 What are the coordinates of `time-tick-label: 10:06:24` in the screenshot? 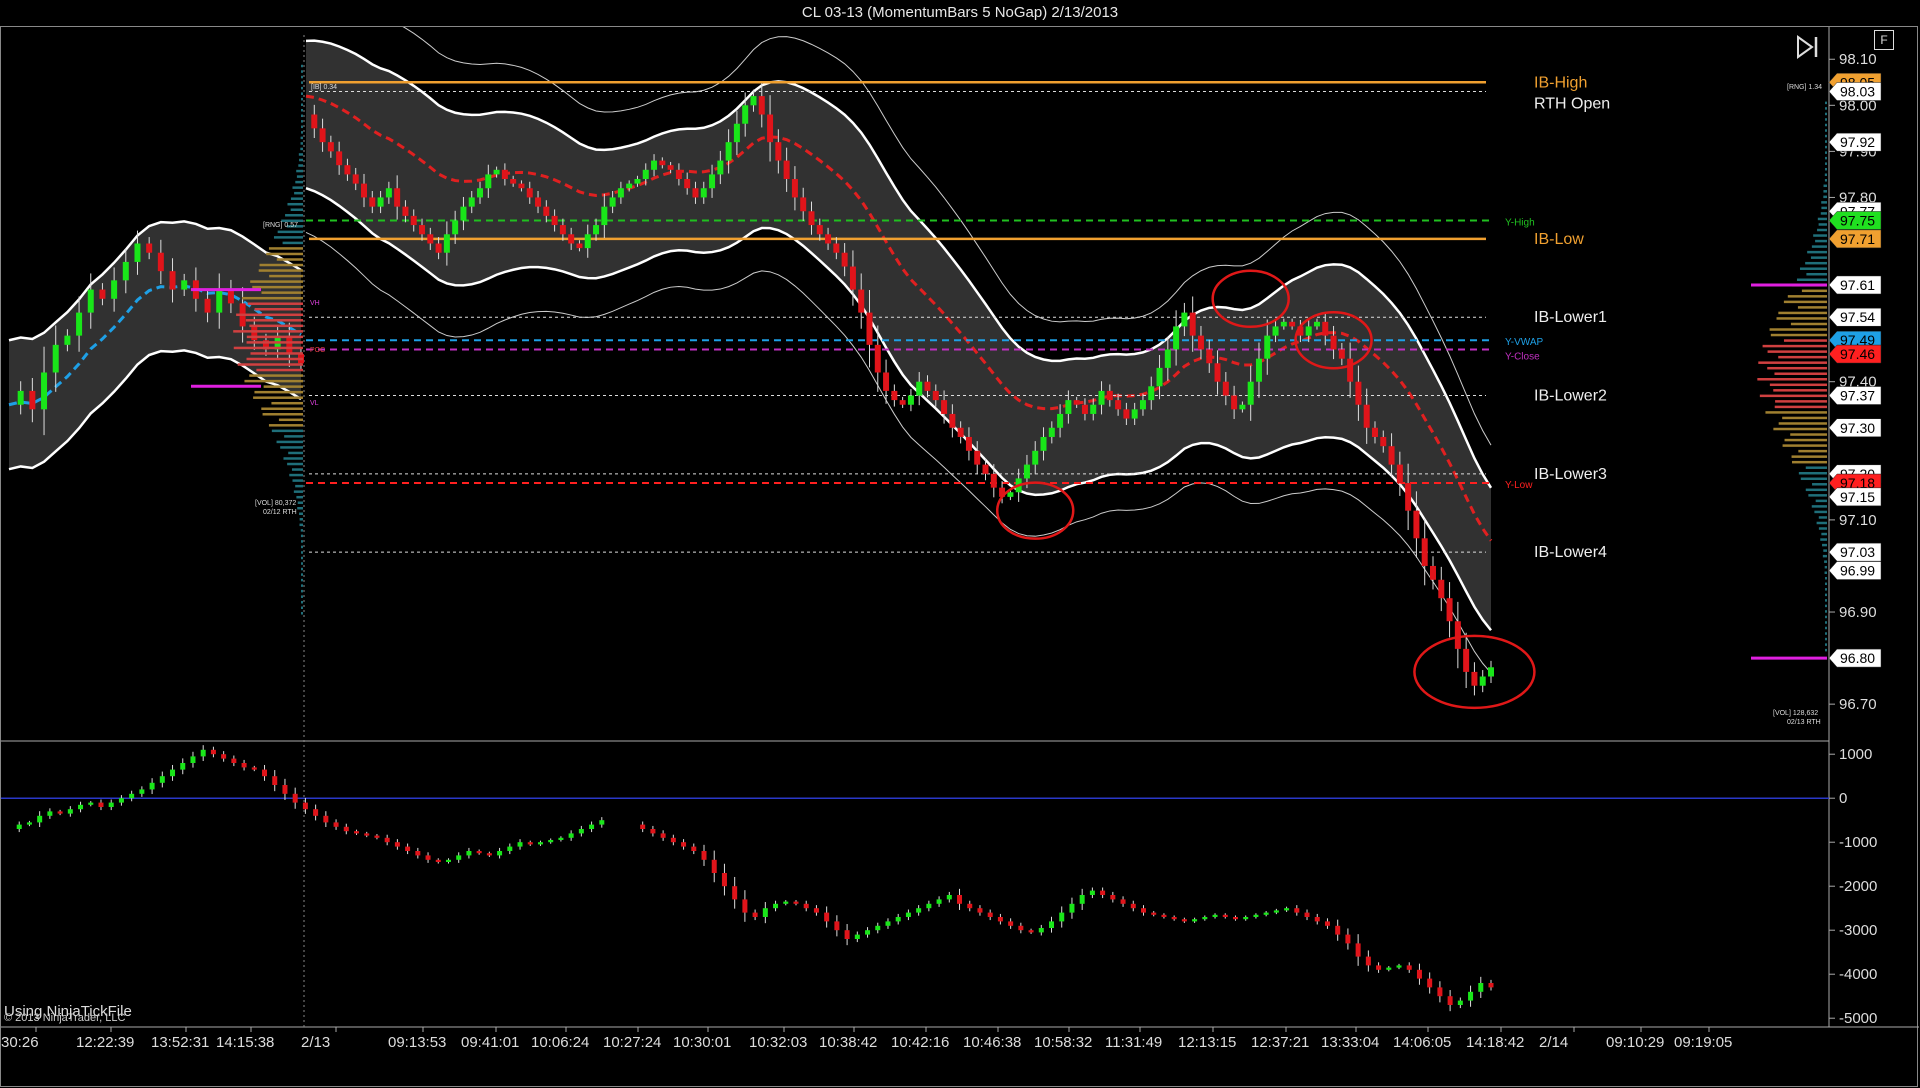 It's located at (560, 1042).